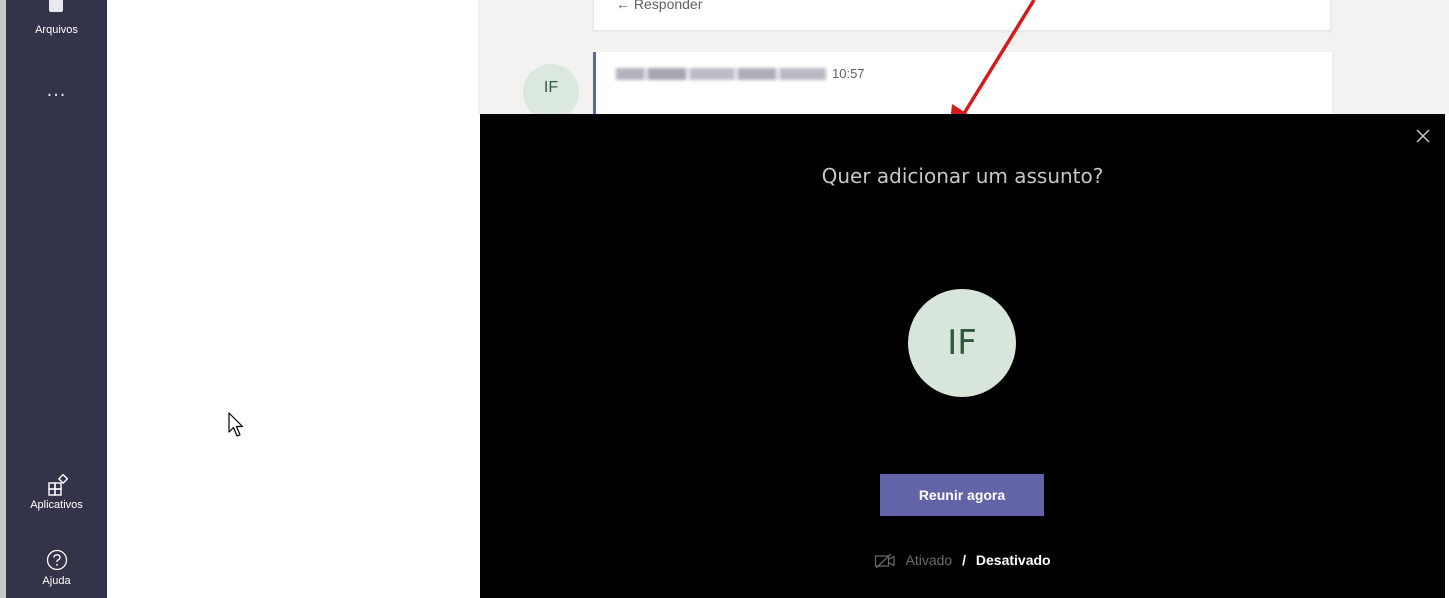  Describe the element at coordinates (848, 73) in the screenshot. I see `message-time: 10:57` at that location.